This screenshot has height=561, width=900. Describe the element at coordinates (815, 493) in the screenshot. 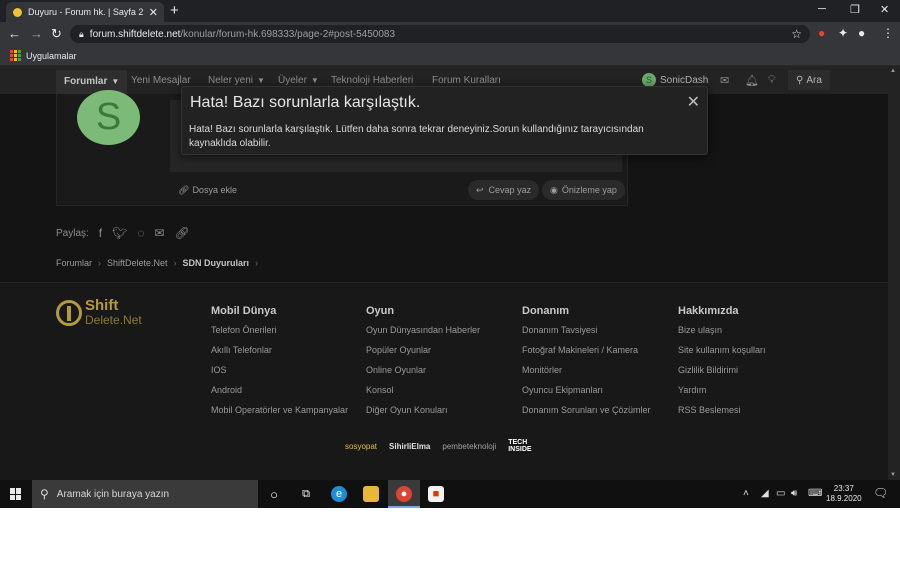

I see `keyboard-icon: ⌨` at that location.